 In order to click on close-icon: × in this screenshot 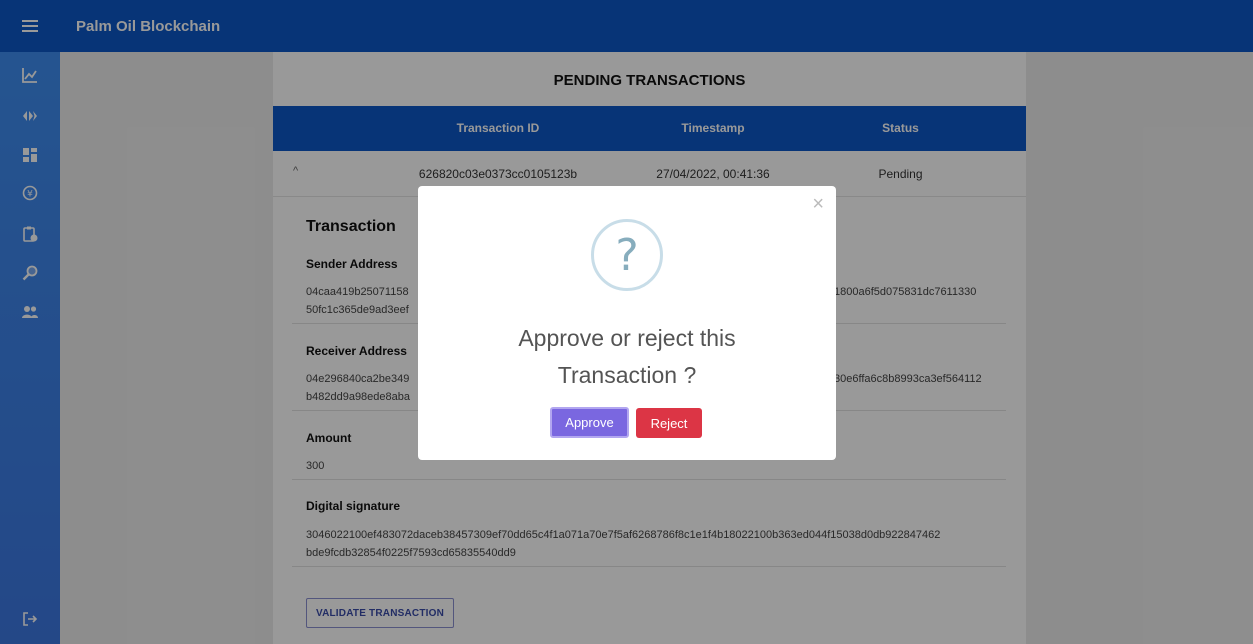, I will do `click(818, 204)`.